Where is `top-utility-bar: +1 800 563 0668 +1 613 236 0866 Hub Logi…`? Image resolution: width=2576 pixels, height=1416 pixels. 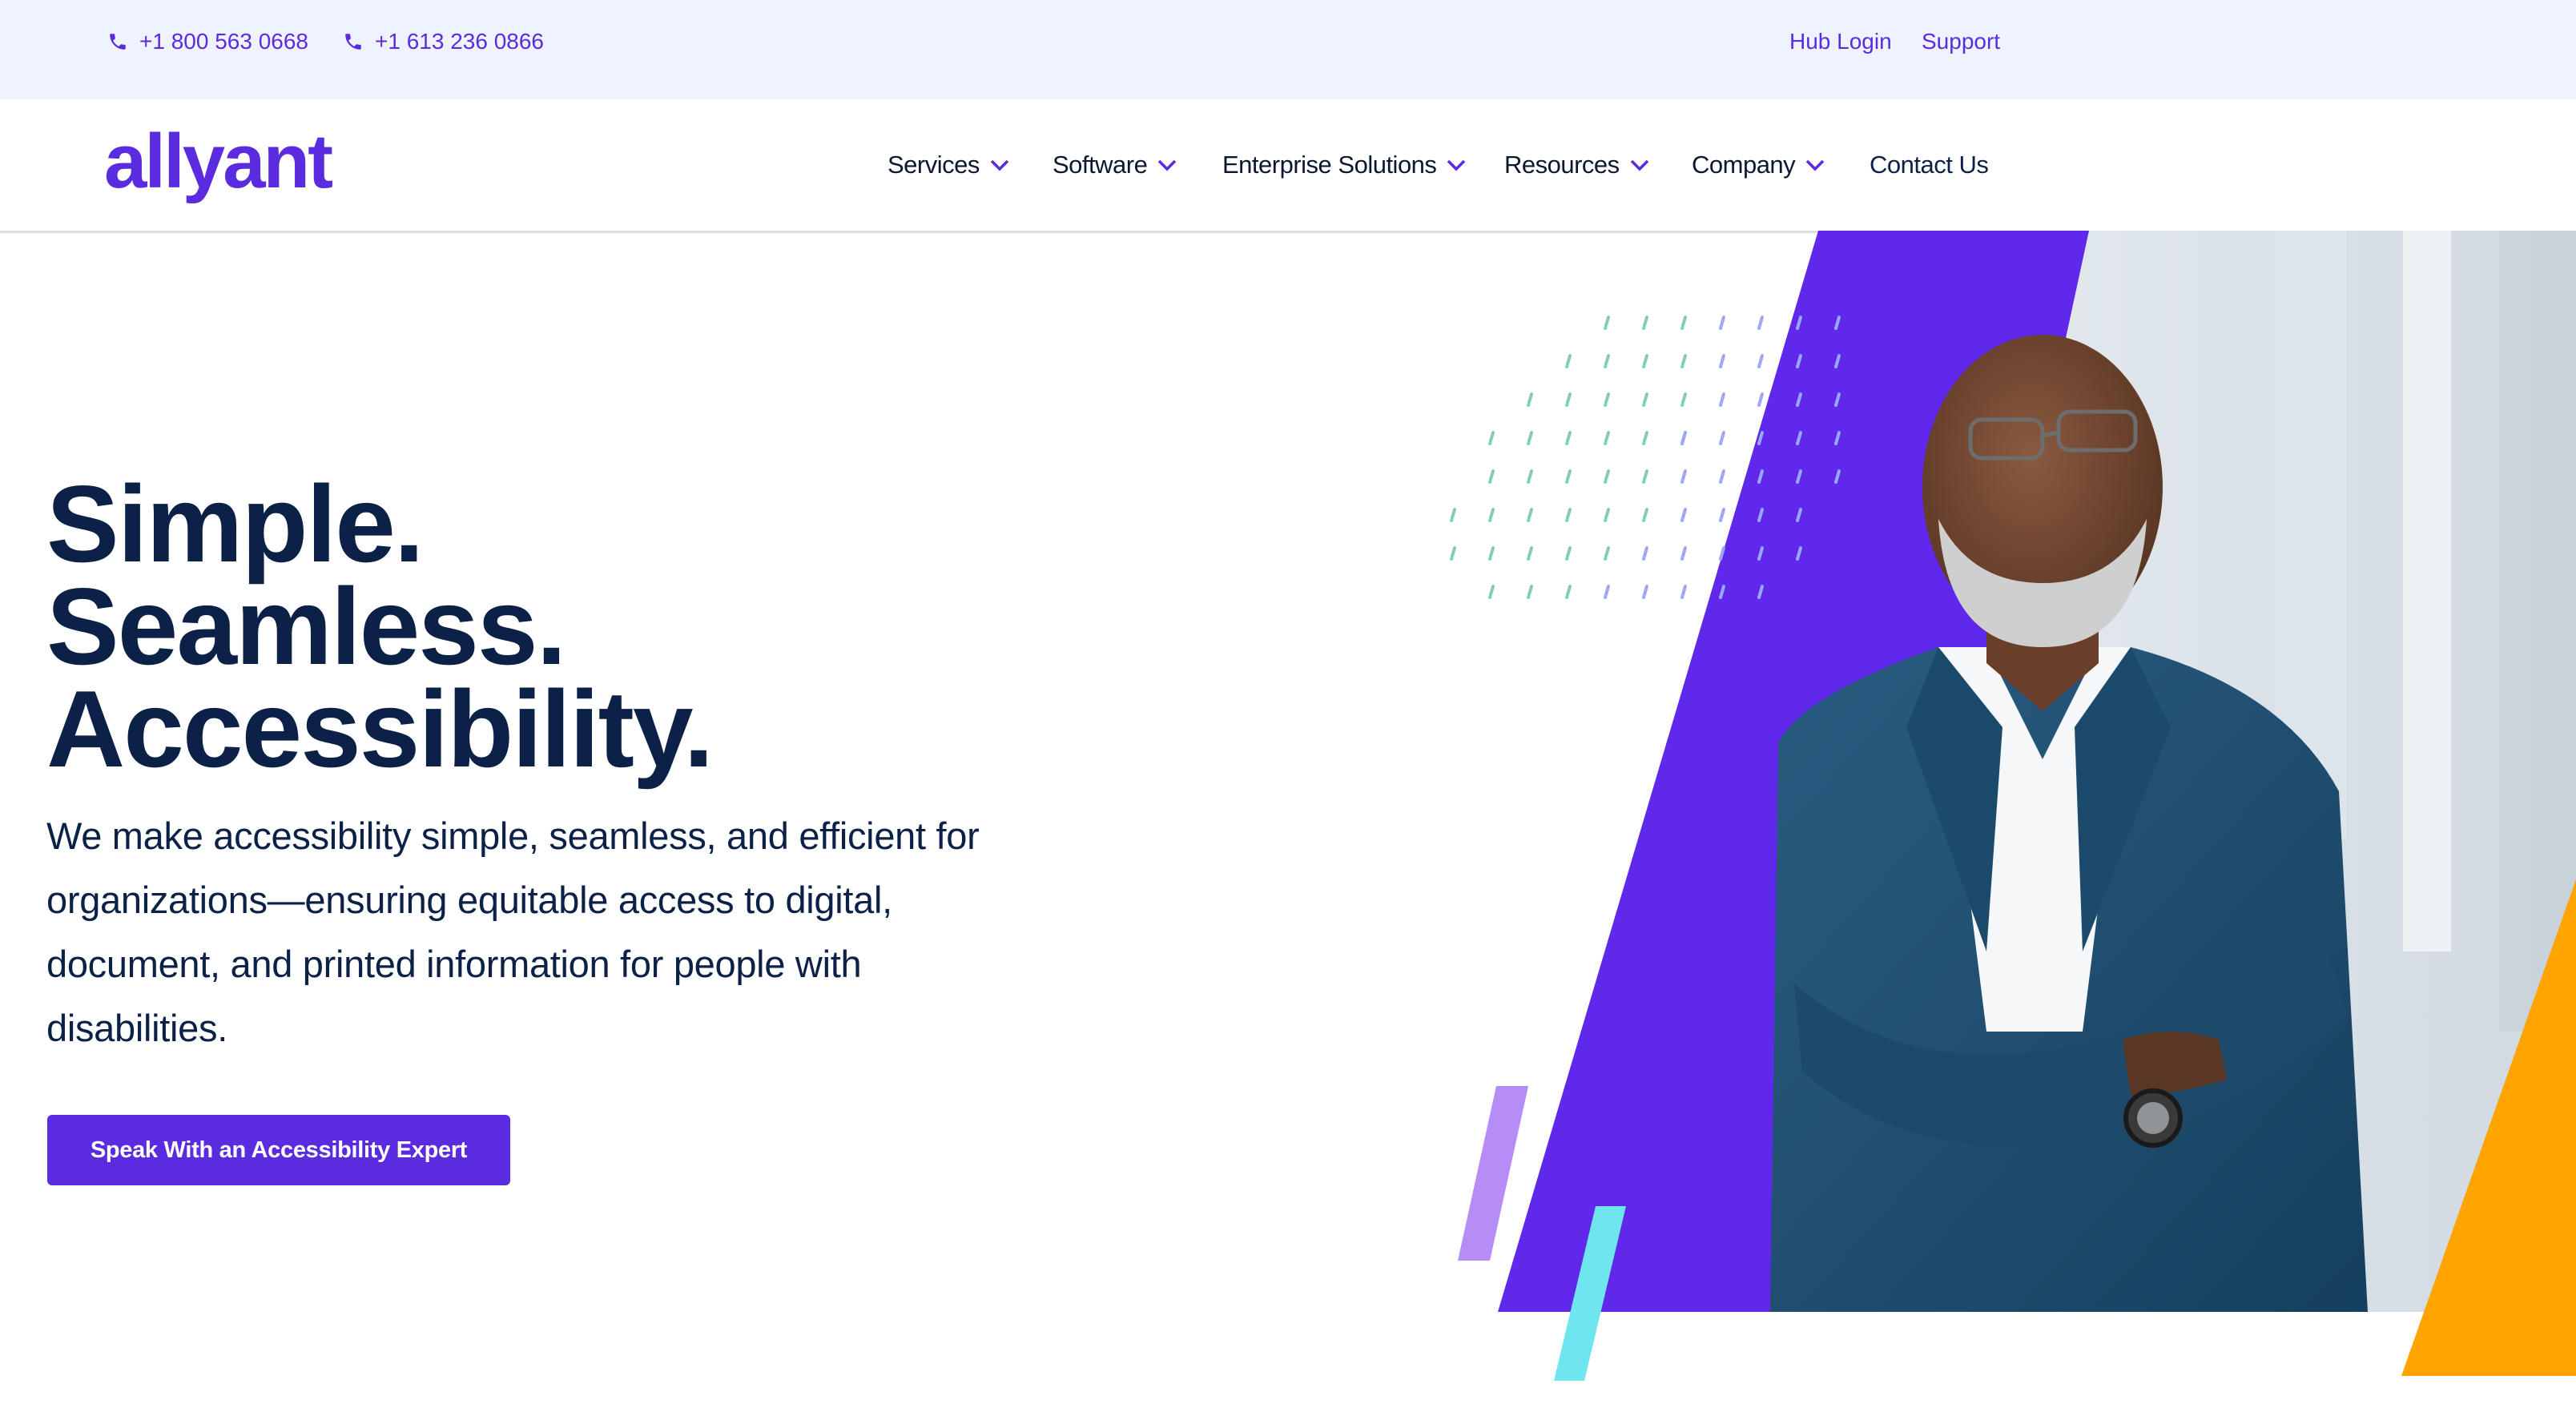 top-utility-bar: +1 800 563 0668 +1 613 236 0866 Hub Logi… is located at coordinates (1288, 49).